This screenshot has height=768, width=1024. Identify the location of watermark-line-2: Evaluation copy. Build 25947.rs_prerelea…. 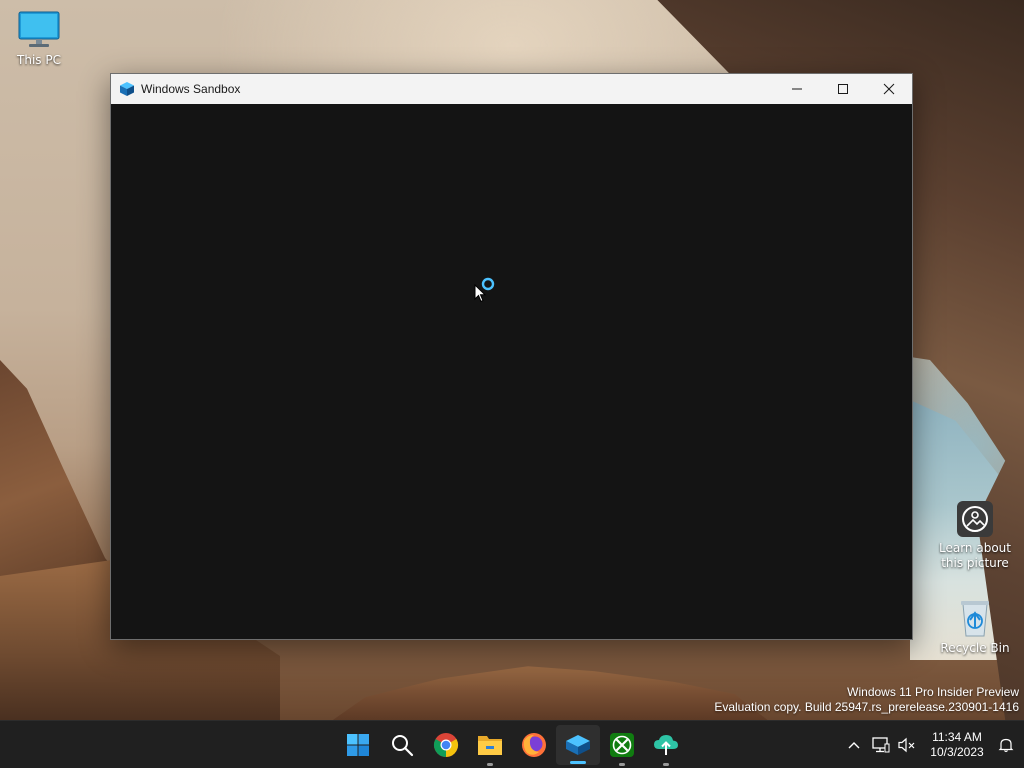
(866, 707).